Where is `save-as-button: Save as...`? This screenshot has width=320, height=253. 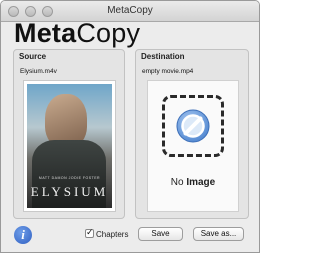 save-as-button: Save as... is located at coordinates (218, 234).